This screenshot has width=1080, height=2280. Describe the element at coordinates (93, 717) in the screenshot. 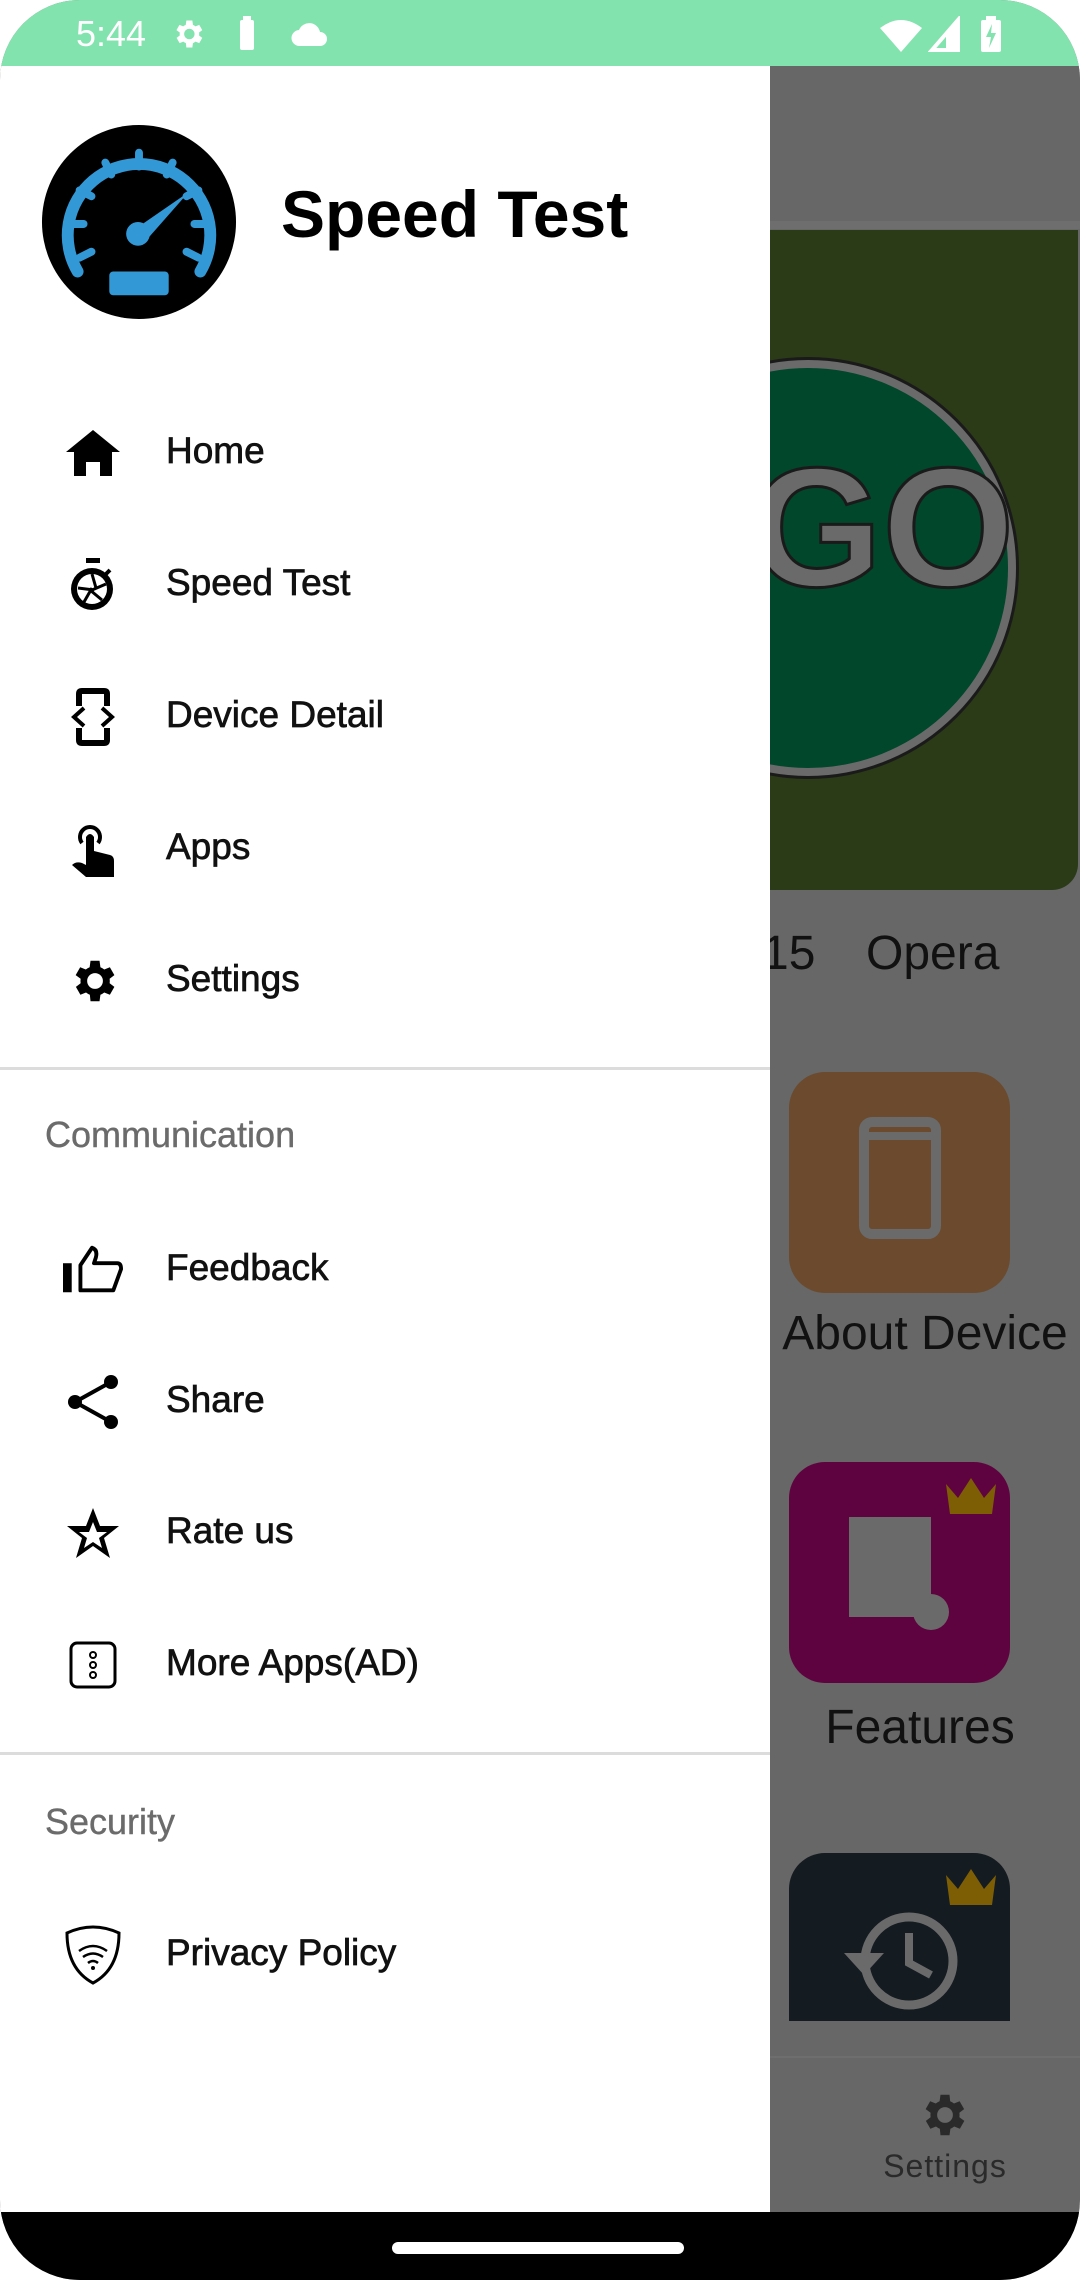

I see `device-code-icon` at that location.